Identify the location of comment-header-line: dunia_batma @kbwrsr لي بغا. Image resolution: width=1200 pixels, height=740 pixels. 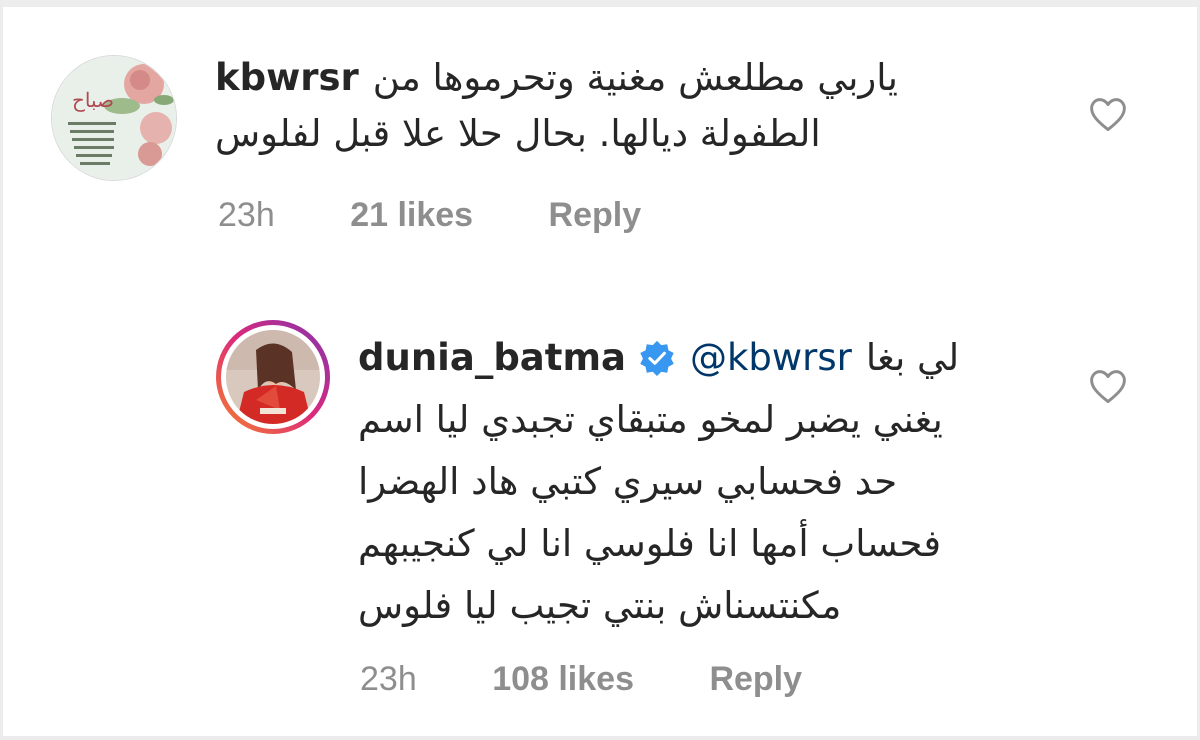
(683, 358).